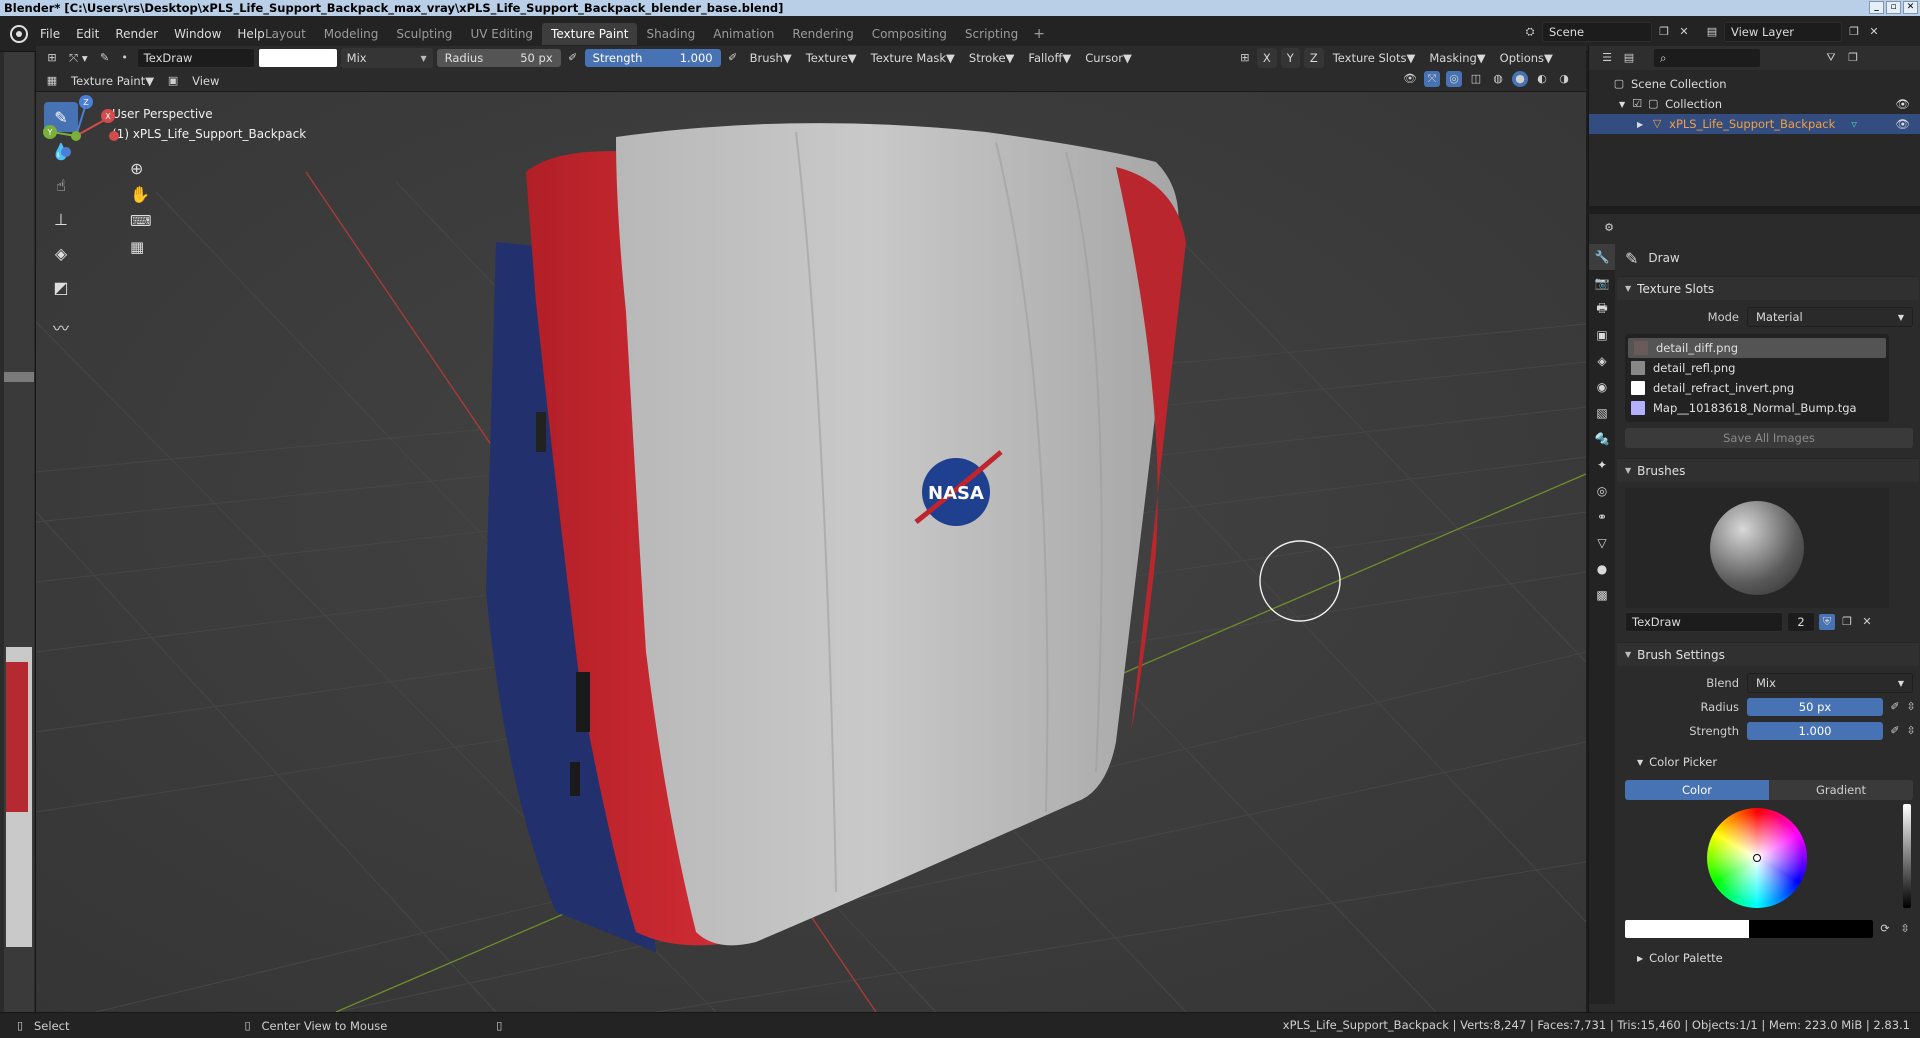 This screenshot has width=1920, height=1038. Describe the element at coordinates (1457, 58) in the screenshot. I see `masking-dropdown: Masking ▼` at that location.